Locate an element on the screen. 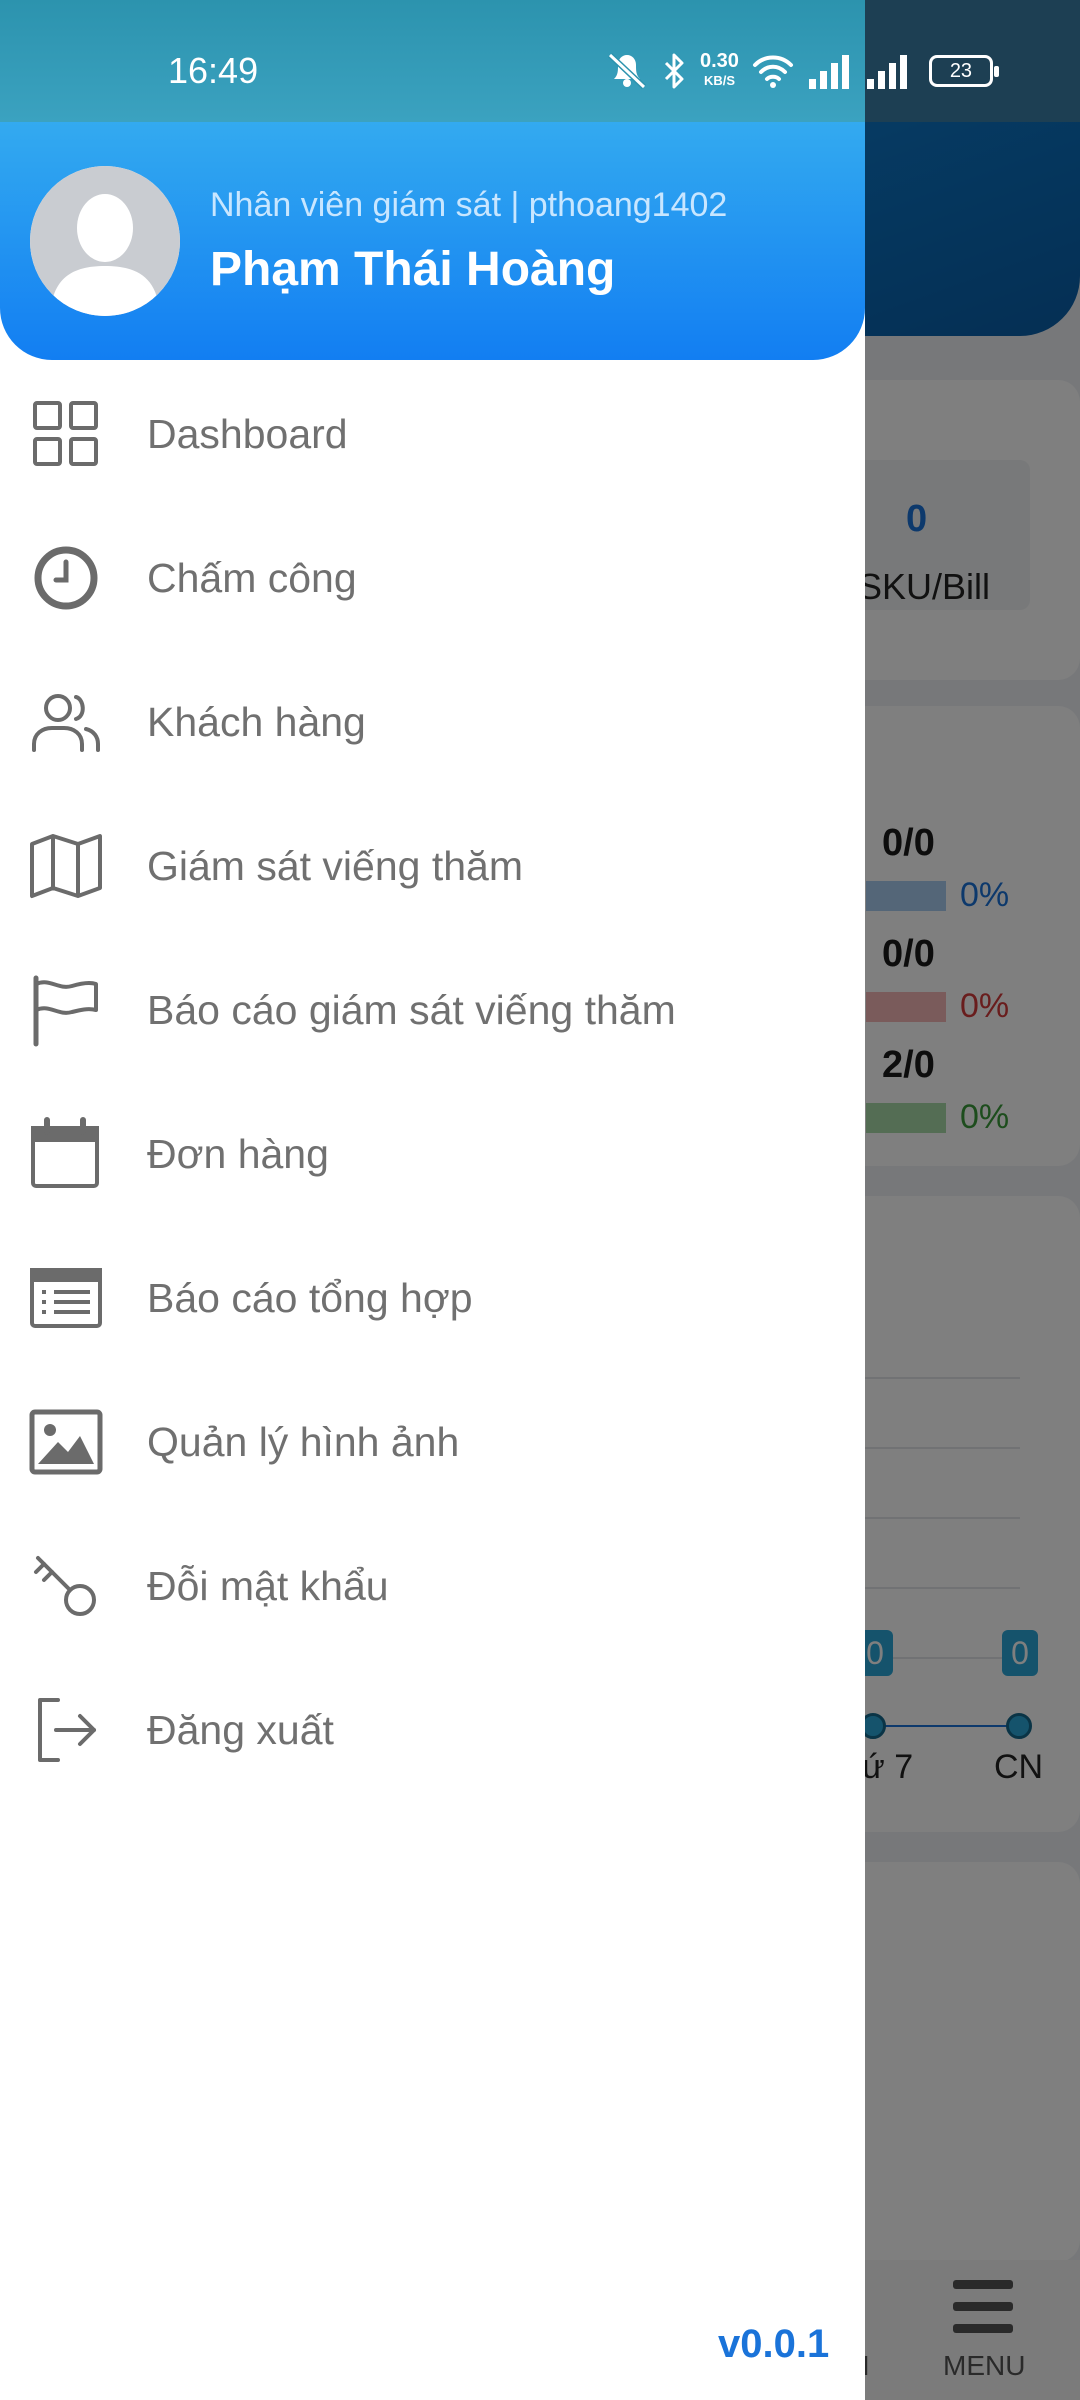 The image size is (1080, 2400). menu-item-label: Khách hàng is located at coordinates (256, 721).